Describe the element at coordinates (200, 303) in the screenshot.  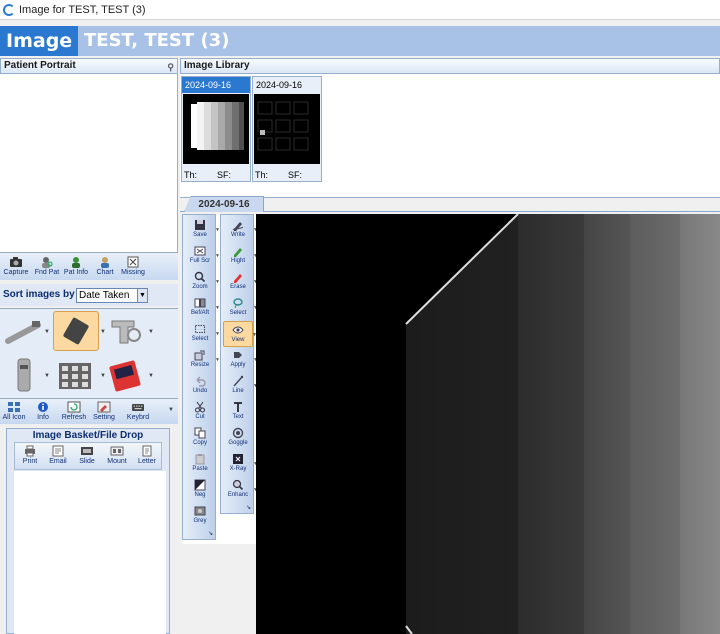
I see `before-after-icon` at that location.